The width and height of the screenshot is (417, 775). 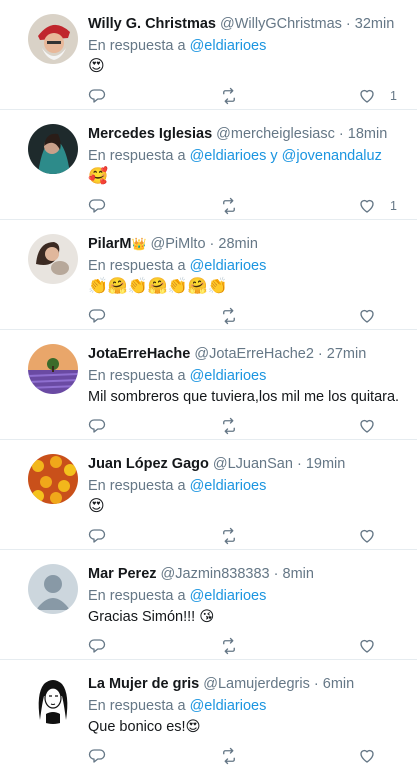 What do you see at coordinates (286, 156) in the screenshot?
I see `mention-link: @eldiarioes y @jovenandaluz` at bounding box center [286, 156].